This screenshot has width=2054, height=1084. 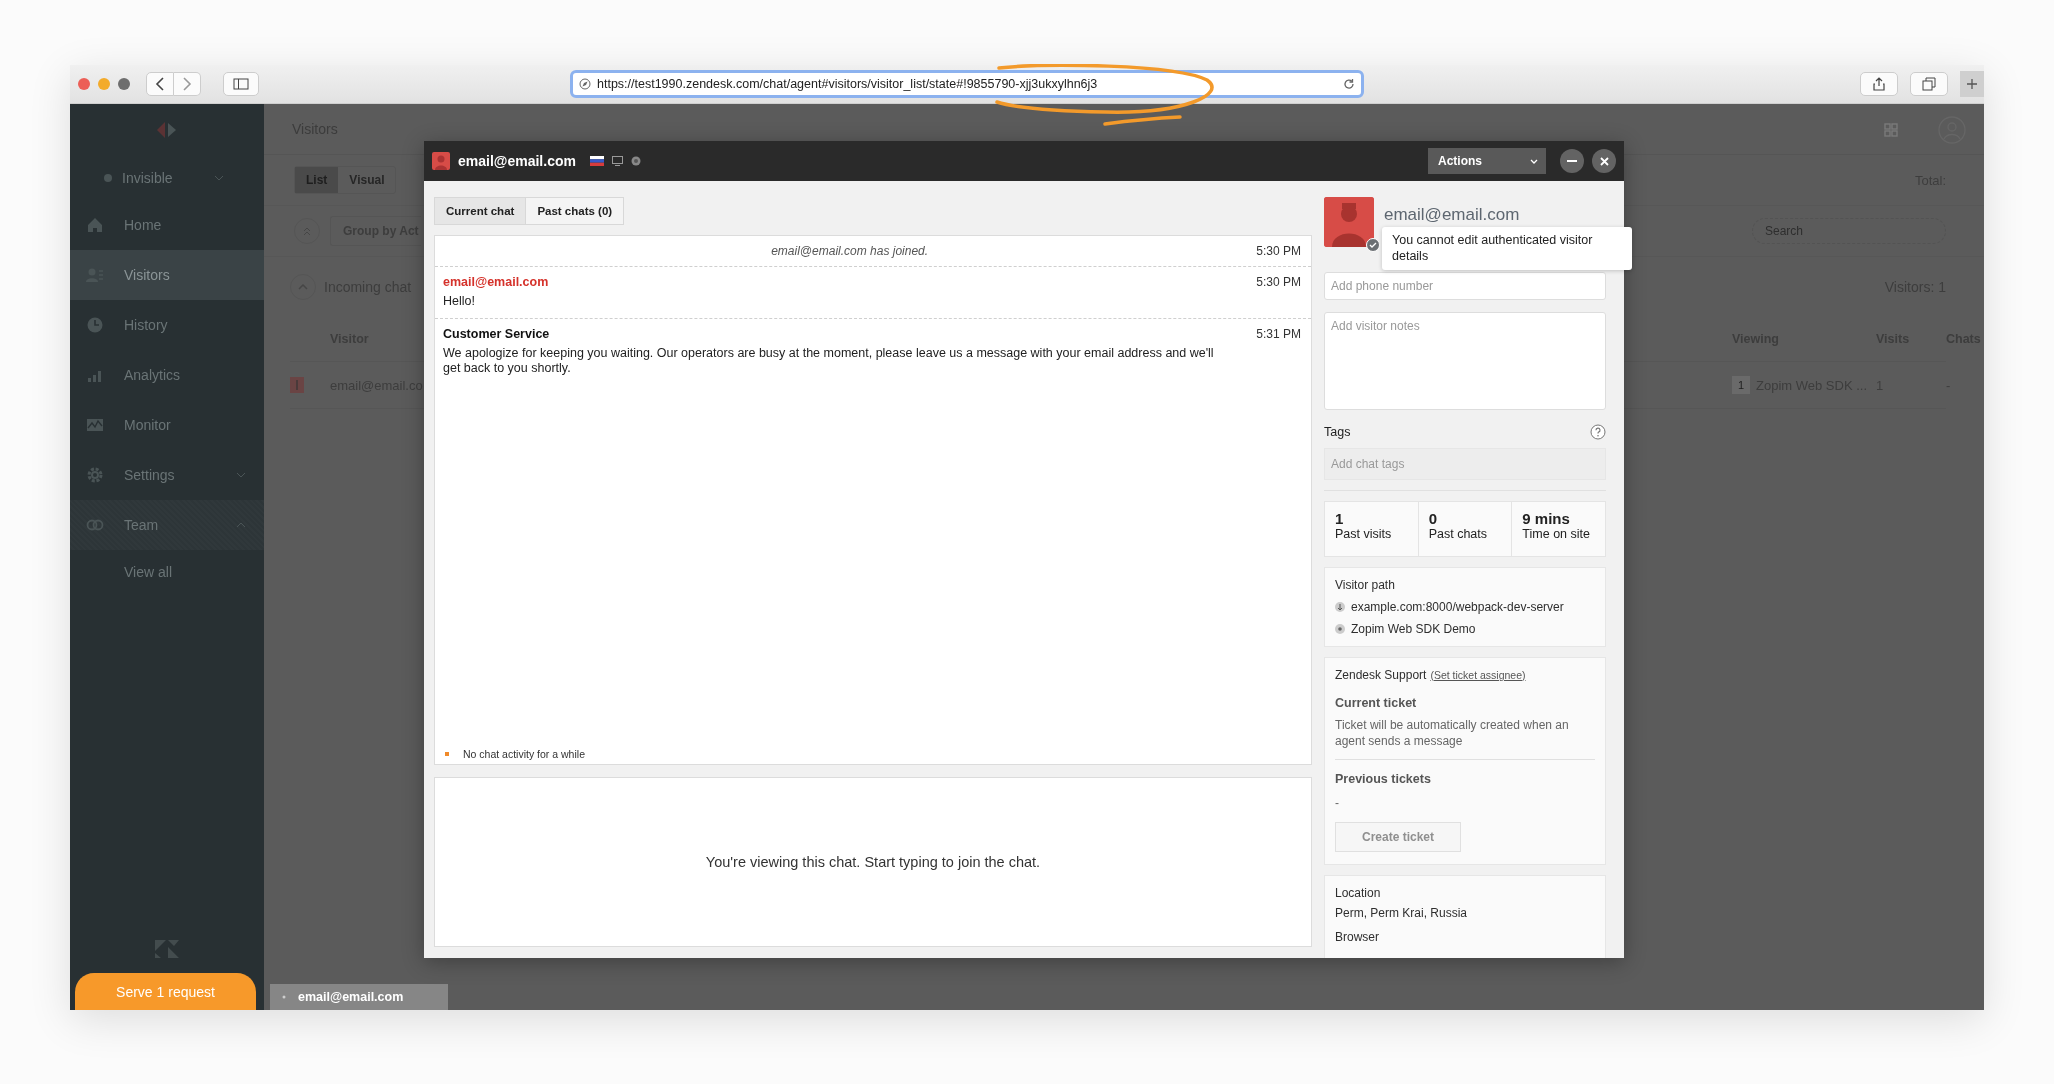 What do you see at coordinates (1598, 432) in the screenshot?
I see `help-icon` at bounding box center [1598, 432].